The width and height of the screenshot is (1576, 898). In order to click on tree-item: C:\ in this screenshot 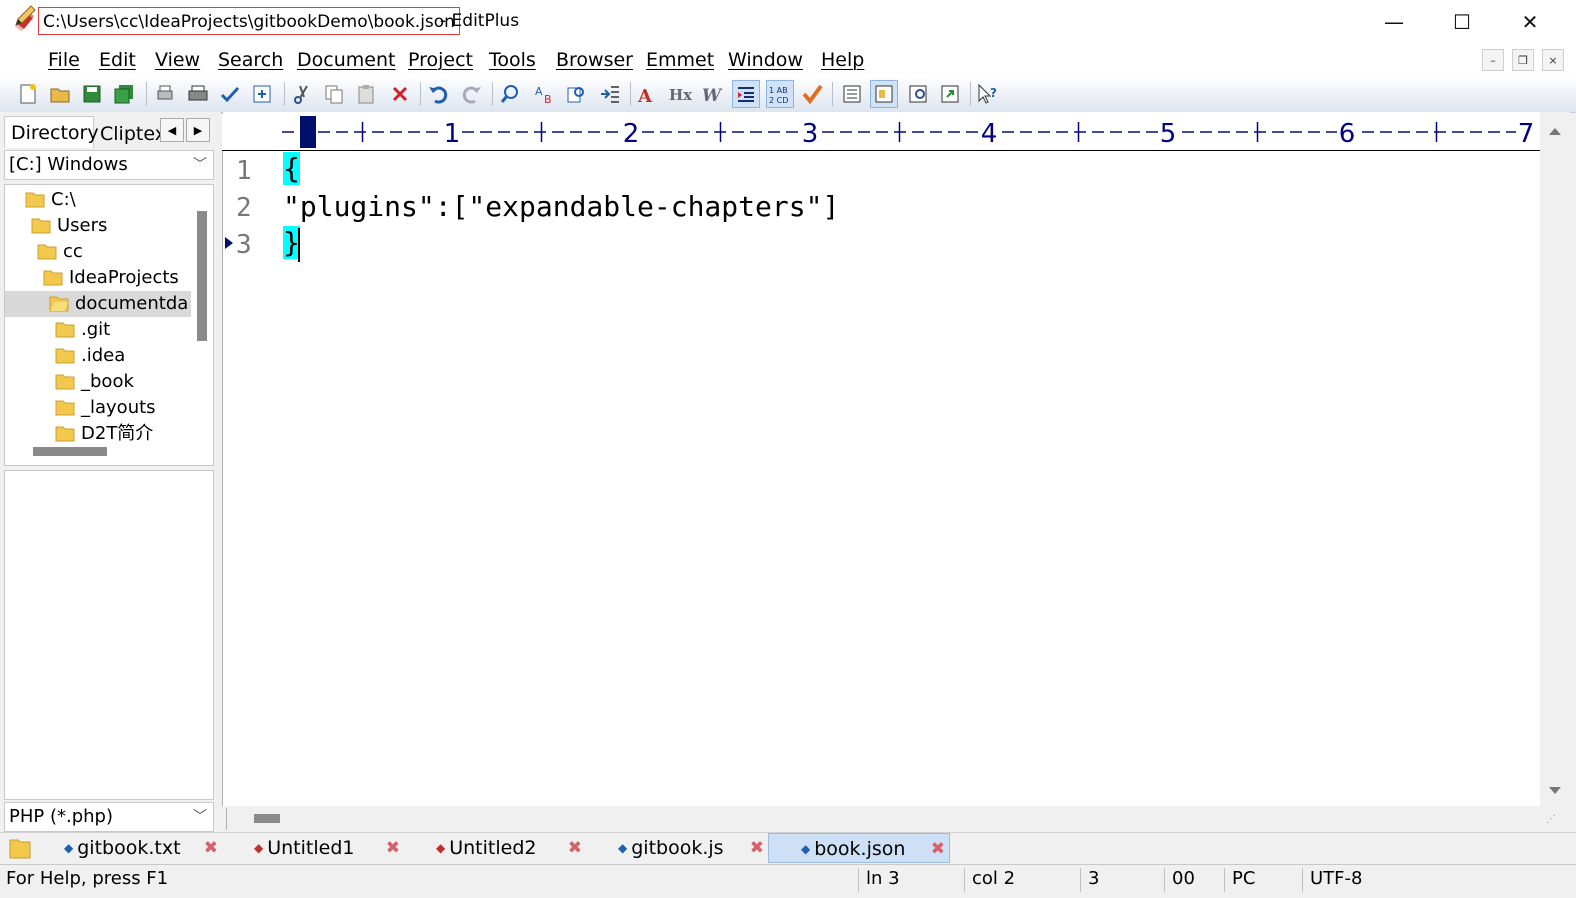, I will do `click(50, 200)`.